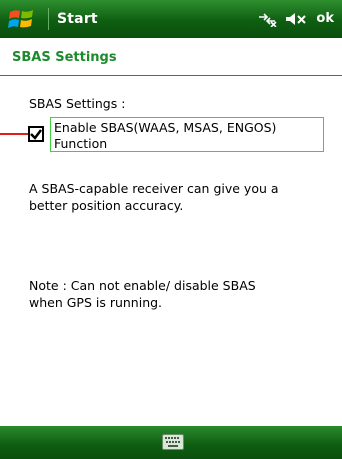 The width and height of the screenshot is (342, 459). I want to click on enable-sbas-label: Enable SBAS(WAAS, MSAS, ENGOS) Function, so click(187, 134).